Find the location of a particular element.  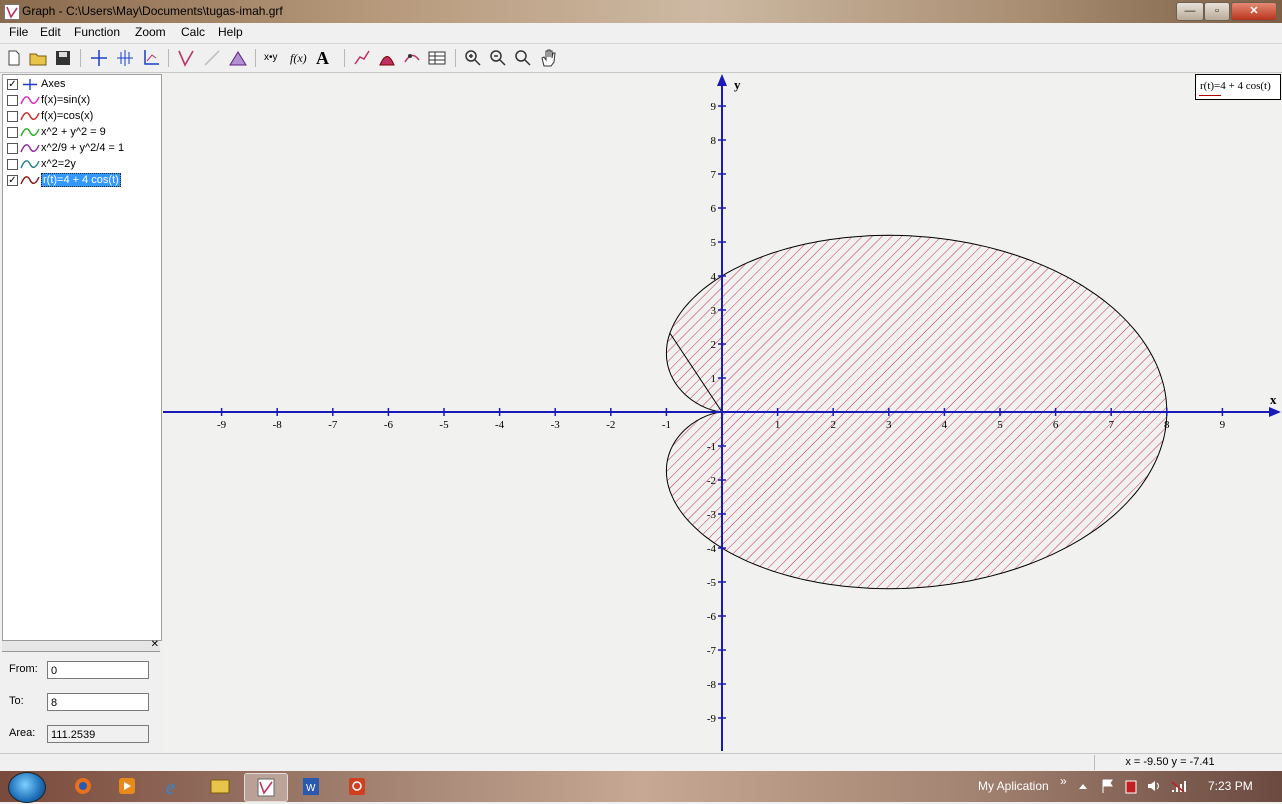

network-icon is located at coordinates (1179, 786).